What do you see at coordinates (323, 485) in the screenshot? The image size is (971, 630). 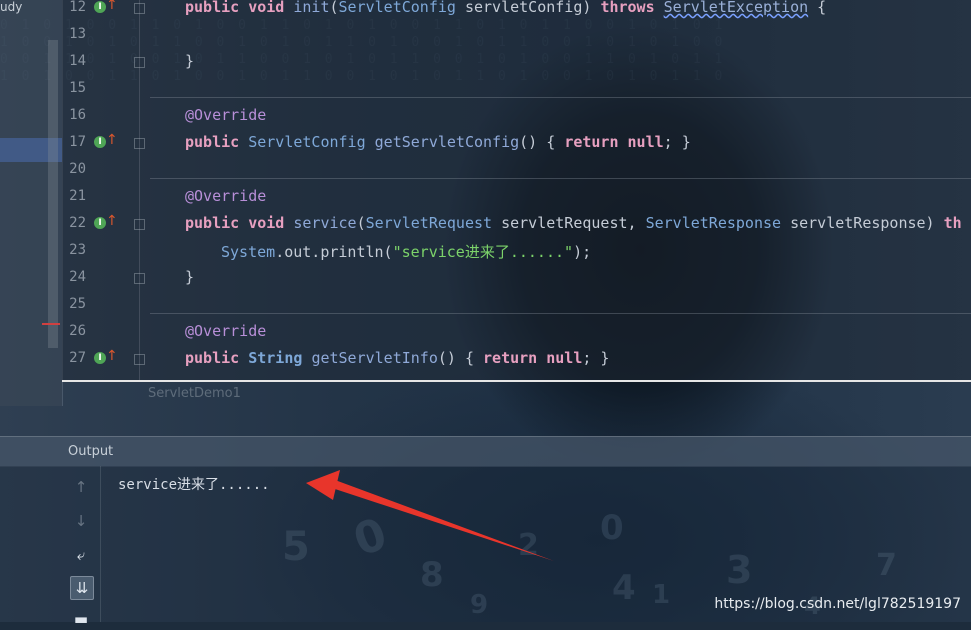 I see `annotation-arrow-head` at bounding box center [323, 485].